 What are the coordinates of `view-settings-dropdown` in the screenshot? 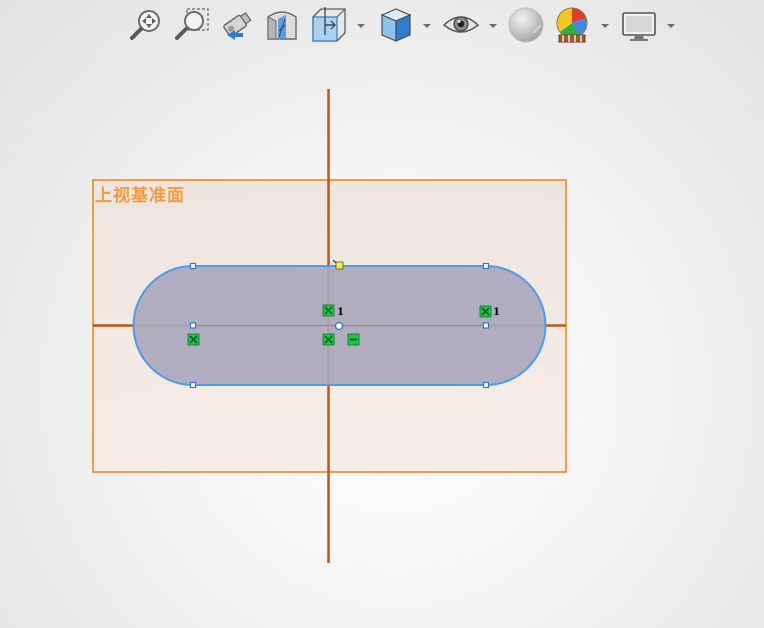 It's located at (671, 25).